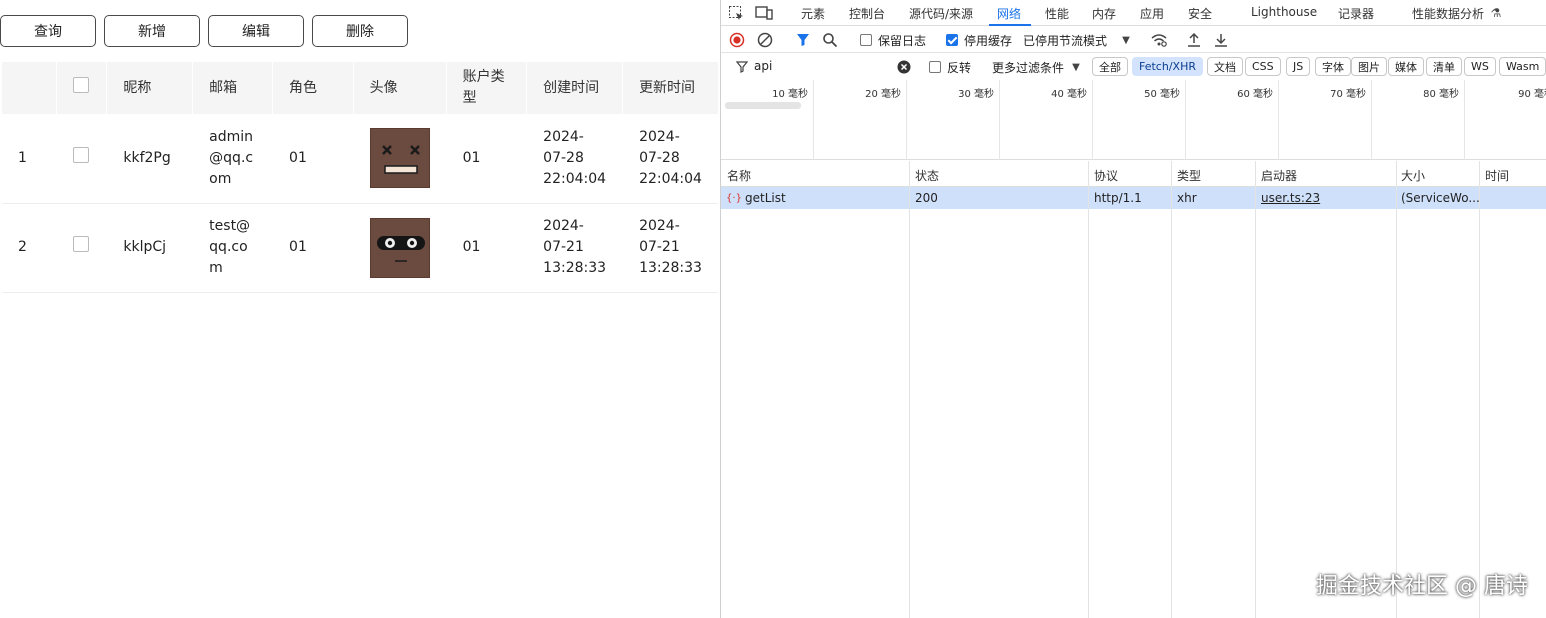 This screenshot has width=1546, height=618. What do you see at coordinates (1496, 13) in the screenshot?
I see `flask-icon: ⚗` at bounding box center [1496, 13].